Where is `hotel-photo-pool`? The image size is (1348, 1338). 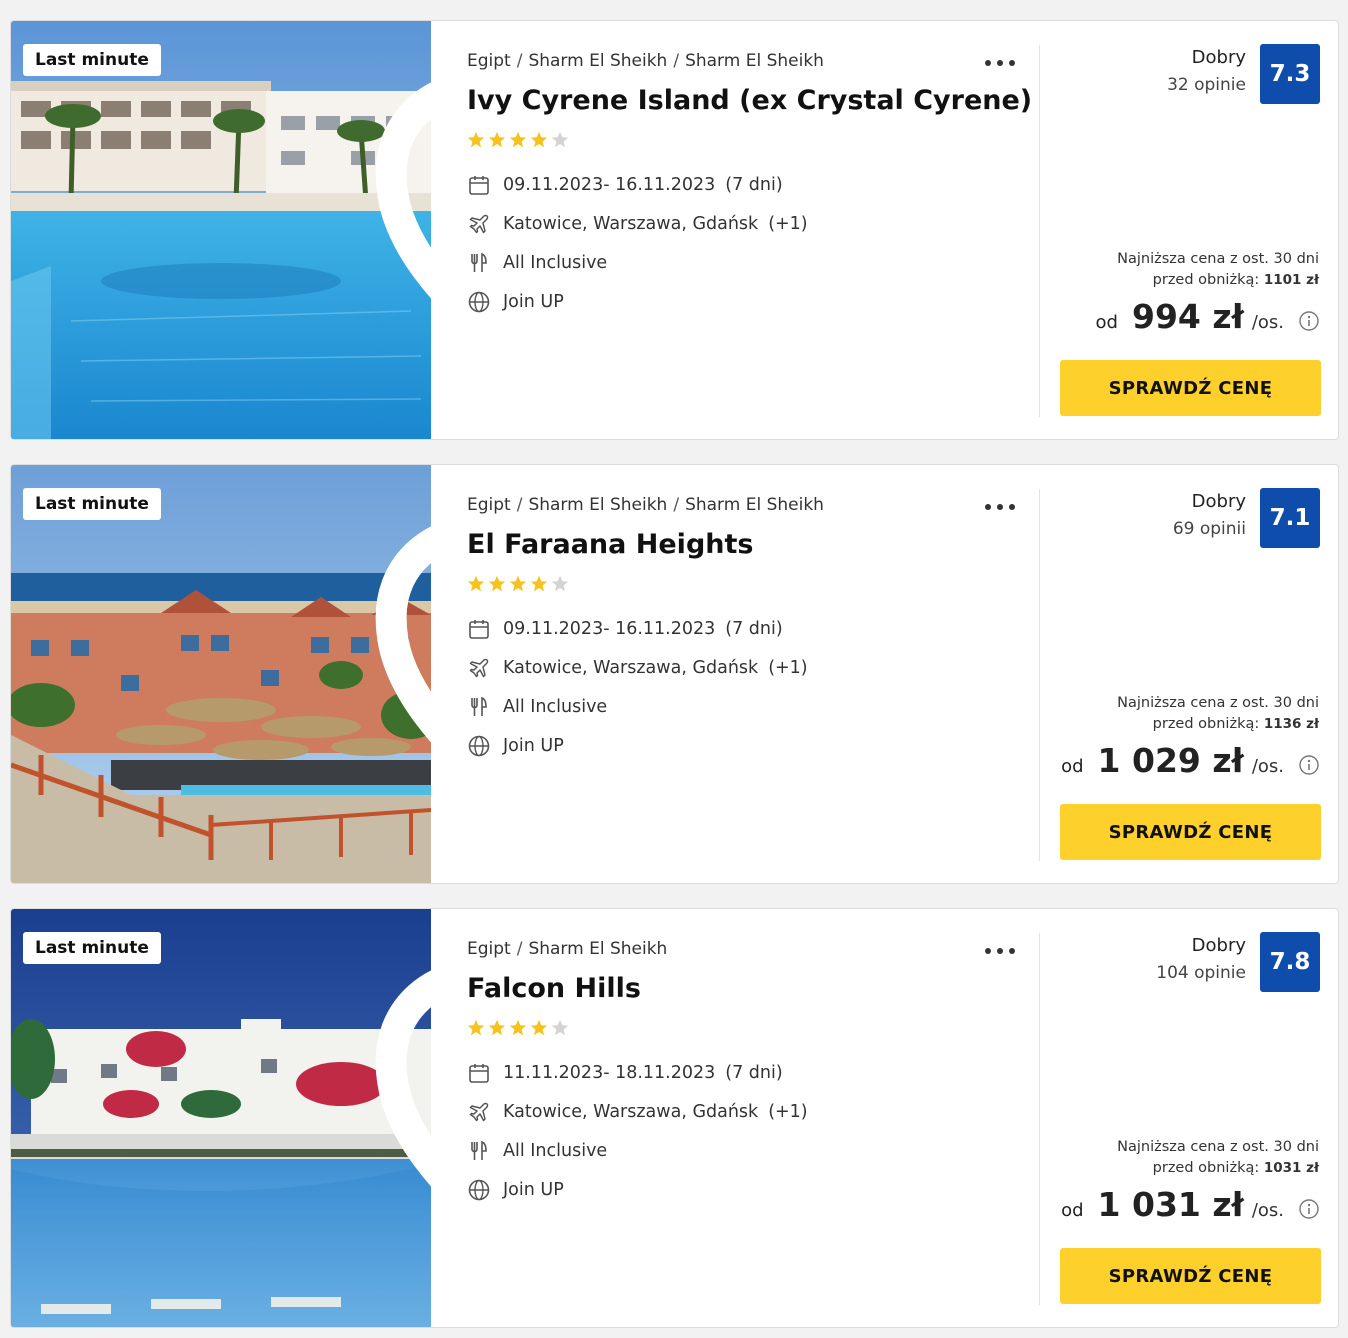 hotel-photo-pool is located at coordinates (221, 230).